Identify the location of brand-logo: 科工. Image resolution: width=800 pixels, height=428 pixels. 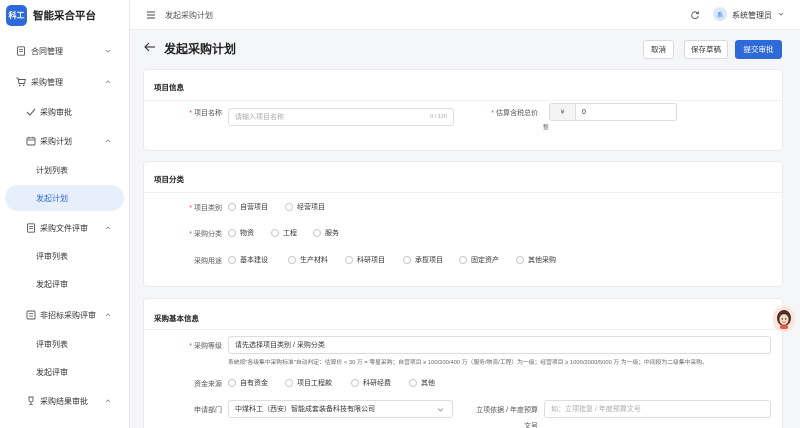
(16, 15).